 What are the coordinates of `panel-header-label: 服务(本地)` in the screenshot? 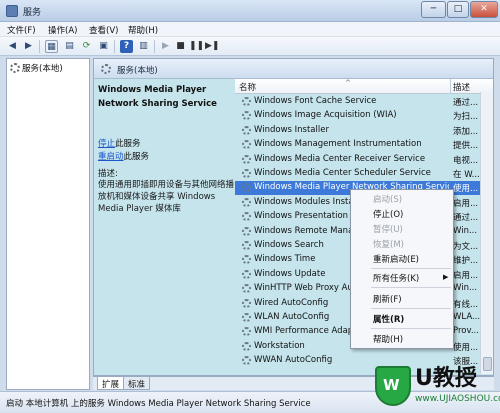 It's located at (137, 71).